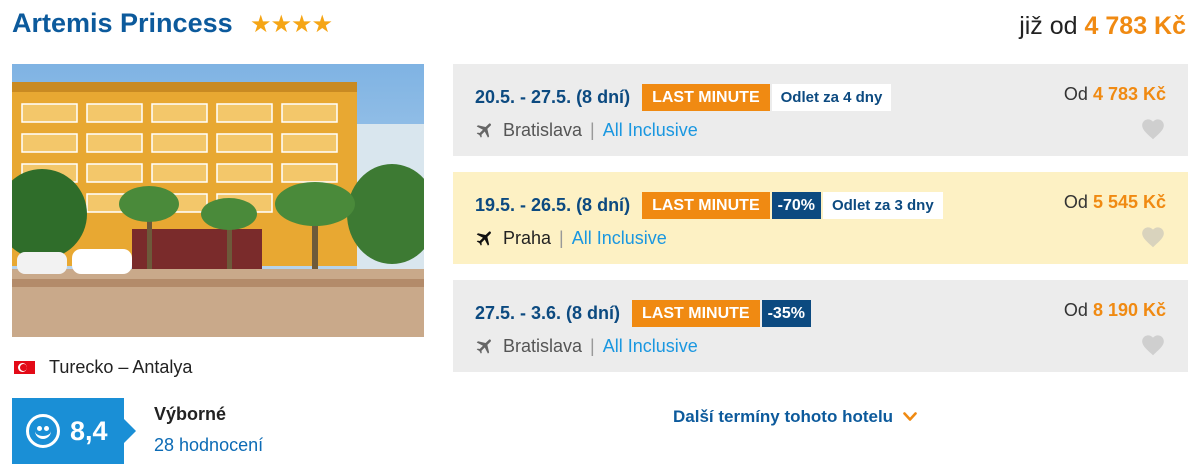  What do you see at coordinates (89, 430) in the screenshot?
I see `rating-value: 8,4` at bounding box center [89, 430].